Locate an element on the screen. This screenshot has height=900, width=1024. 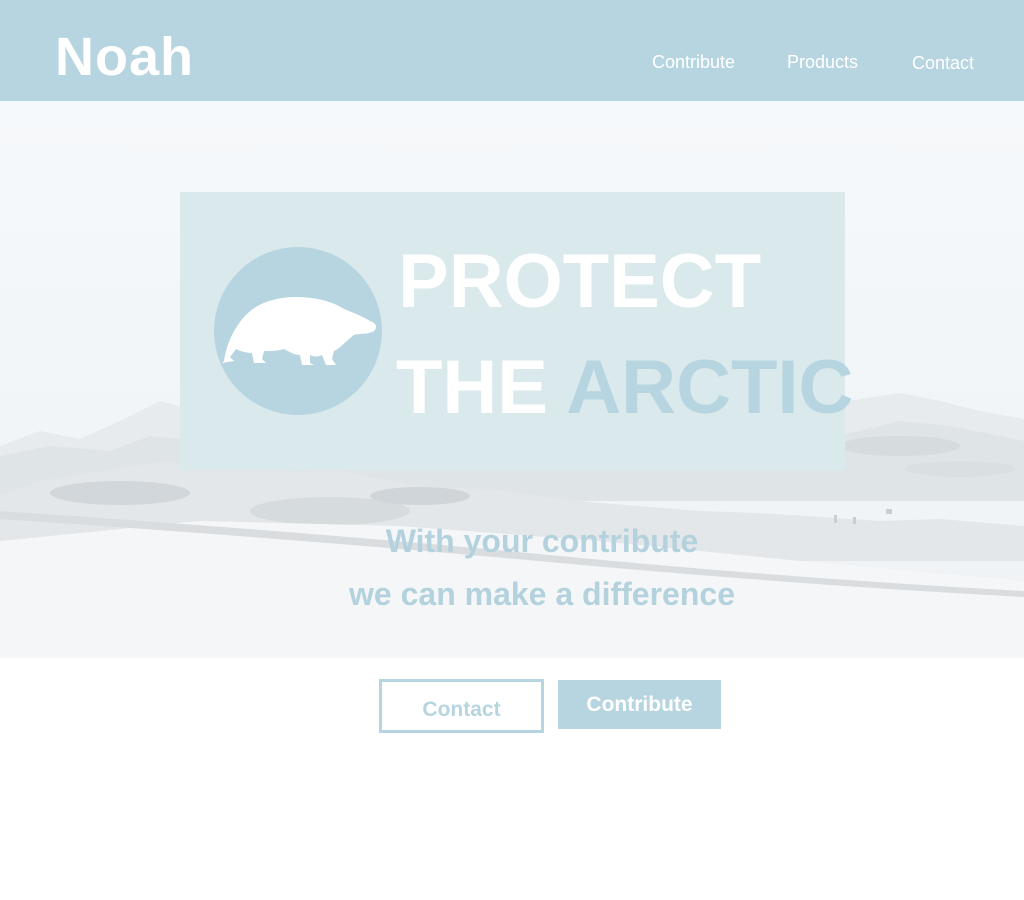
polar-bear-icon is located at coordinates (298, 331).